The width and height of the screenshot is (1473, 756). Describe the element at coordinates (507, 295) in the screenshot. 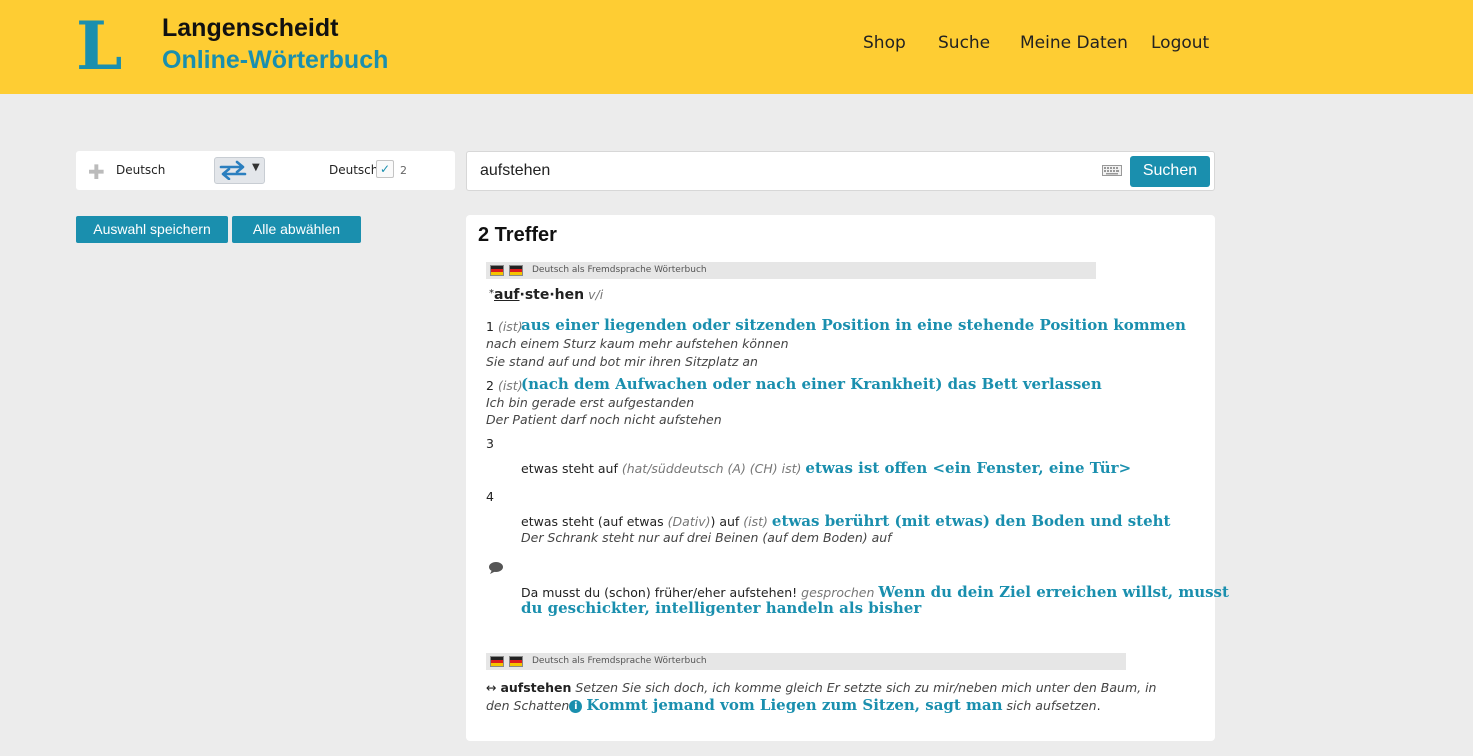

I see `headword-stressed: auf` at that location.